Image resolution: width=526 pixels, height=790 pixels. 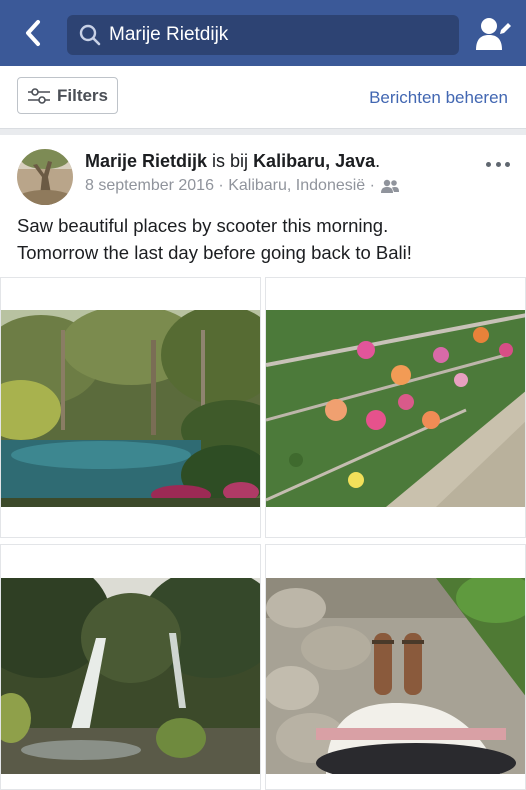 What do you see at coordinates (314, 161) in the screenshot?
I see `post-place: Kalibaru, Java` at bounding box center [314, 161].